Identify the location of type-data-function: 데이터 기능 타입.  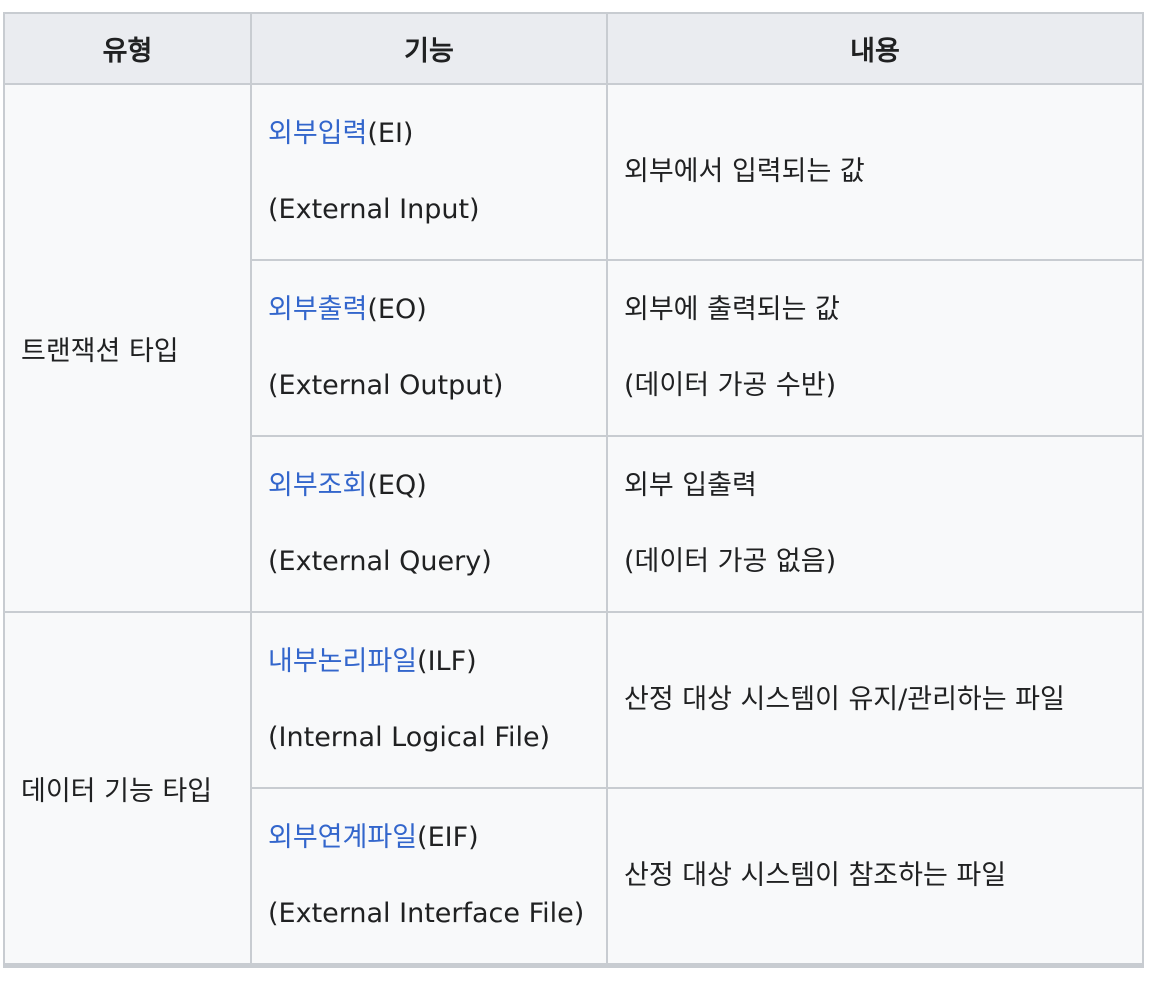
(117, 791).